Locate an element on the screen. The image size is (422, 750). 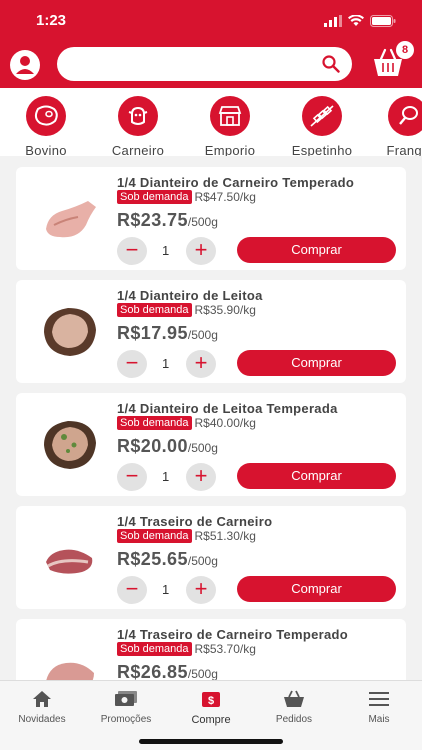
tab-mais: Mais is located at coordinates (379, 707).